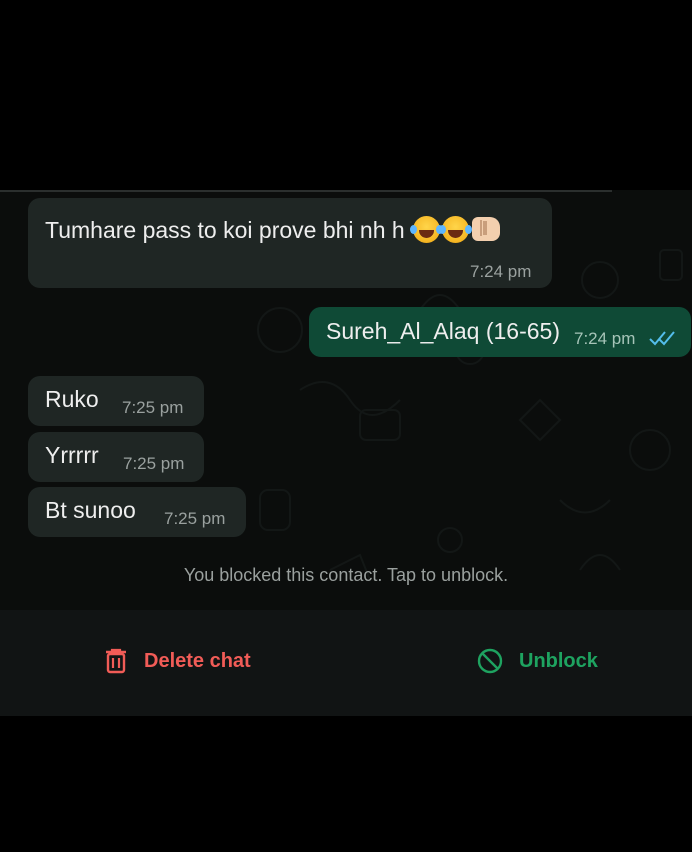 Image resolution: width=692 pixels, height=852 pixels. I want to click on incoming-message: Bt sunoo 7:25 pm, so click(137, 512).